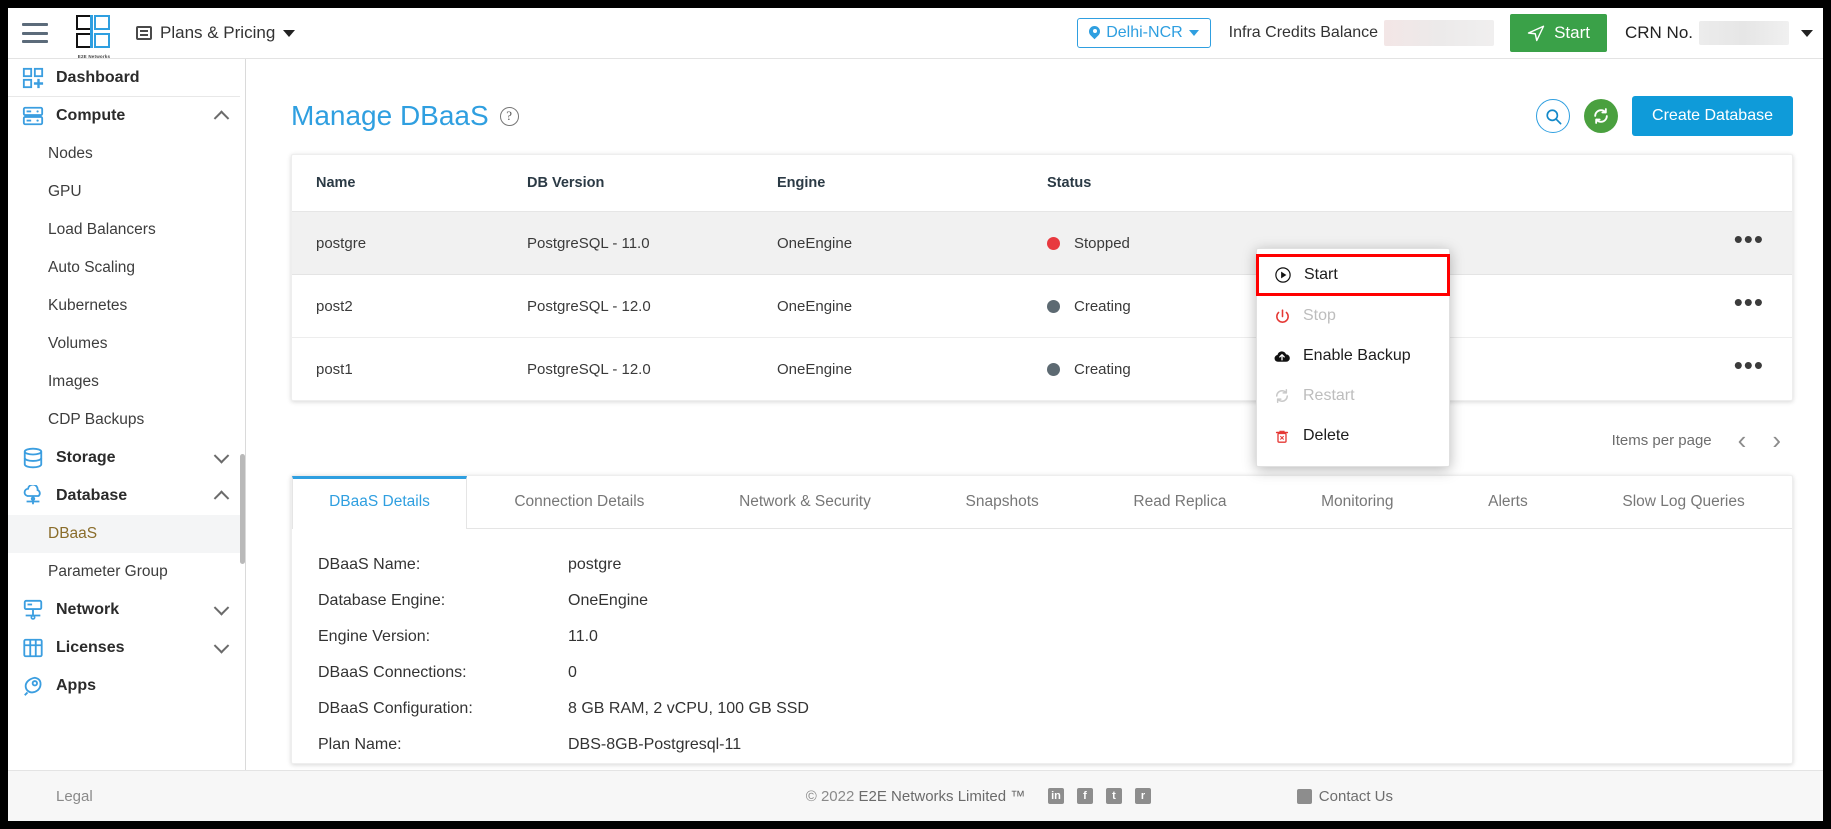  I want to click on crn-selector: CRN No., so click(1719, 33).